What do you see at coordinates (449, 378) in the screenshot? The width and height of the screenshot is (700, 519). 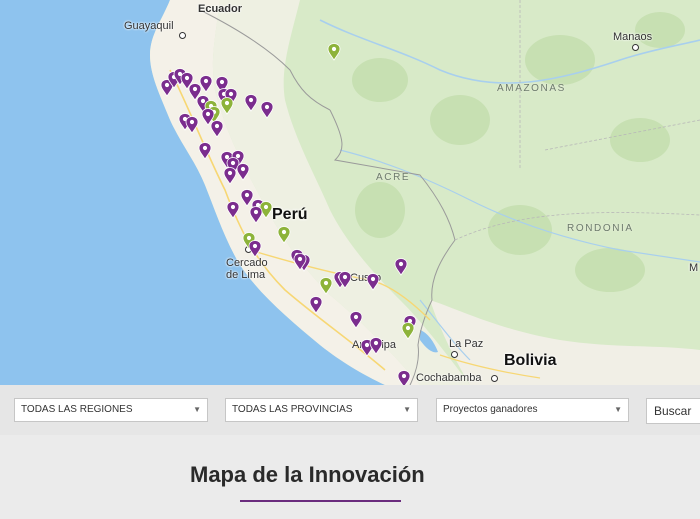 I see `cochabamba-label: Cochabamba` at bounding box center [449, 378].